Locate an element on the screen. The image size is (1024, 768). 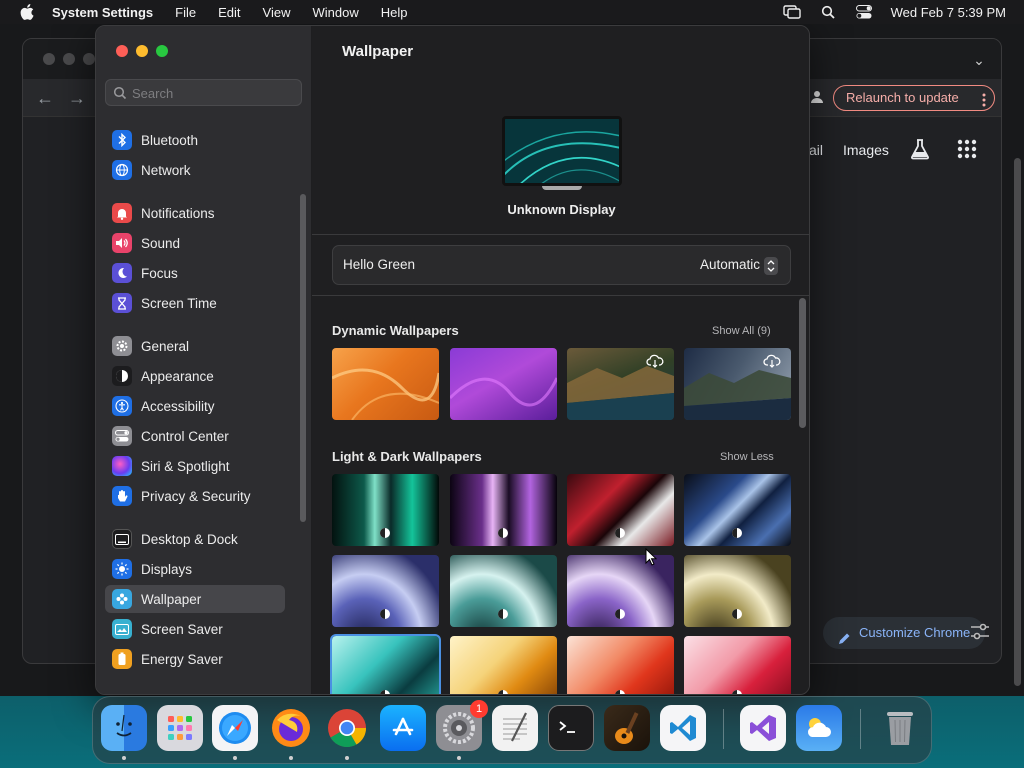
sun-icon is located at coordinates (122, 569).